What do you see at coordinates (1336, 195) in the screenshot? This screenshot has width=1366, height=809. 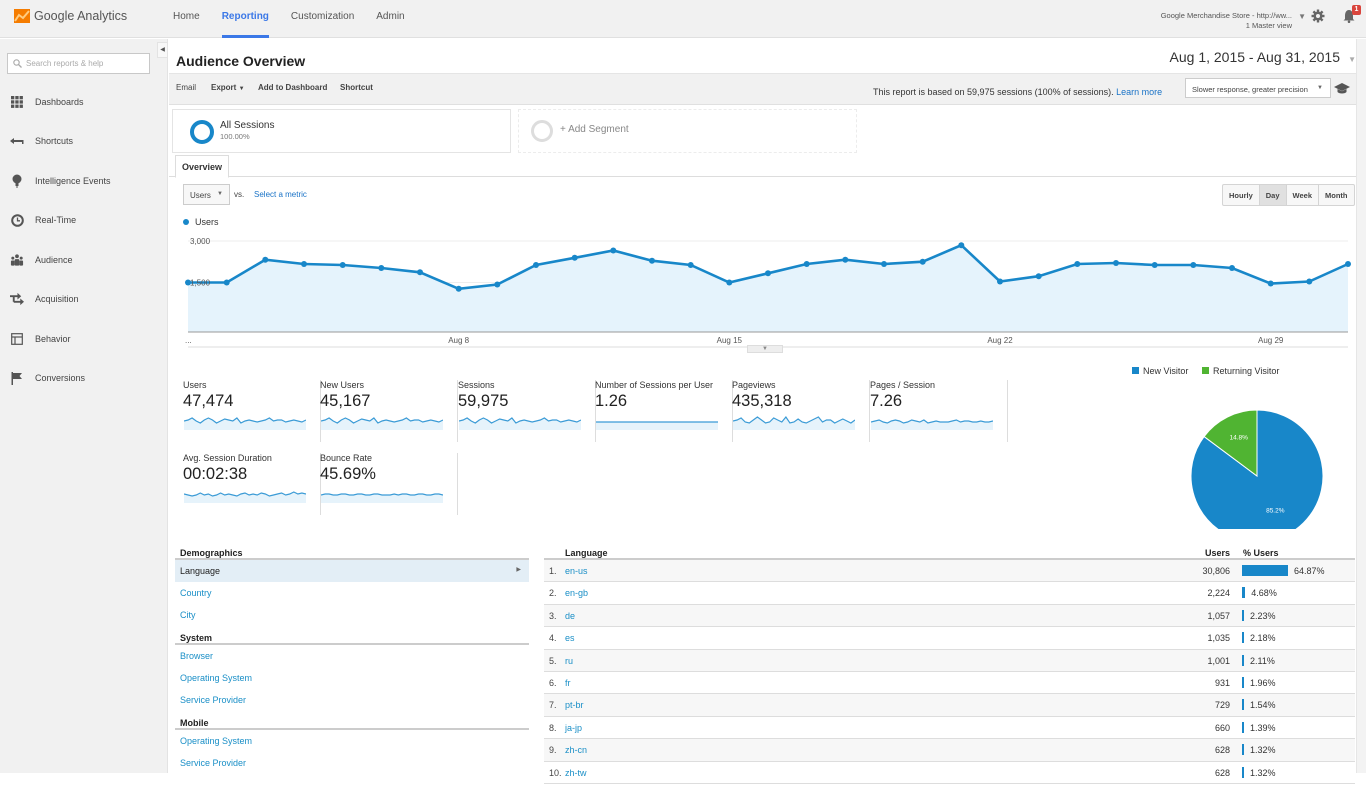 I see `granularity-month: Month` at bounding box center [1336, 195].